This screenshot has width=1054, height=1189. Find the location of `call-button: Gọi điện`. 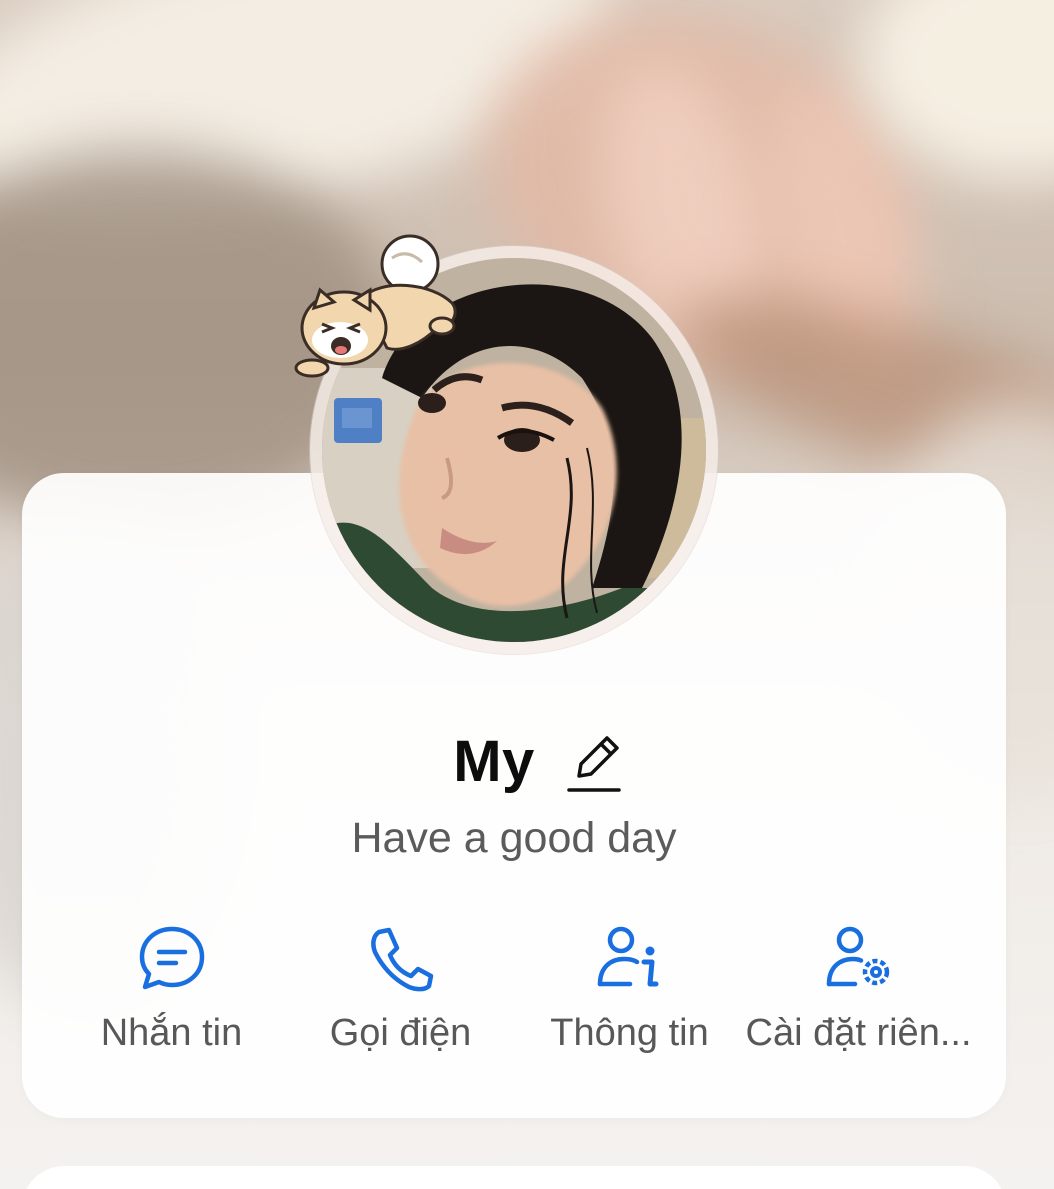

call-button: Gọi điện is located at coordinates (400, 988).